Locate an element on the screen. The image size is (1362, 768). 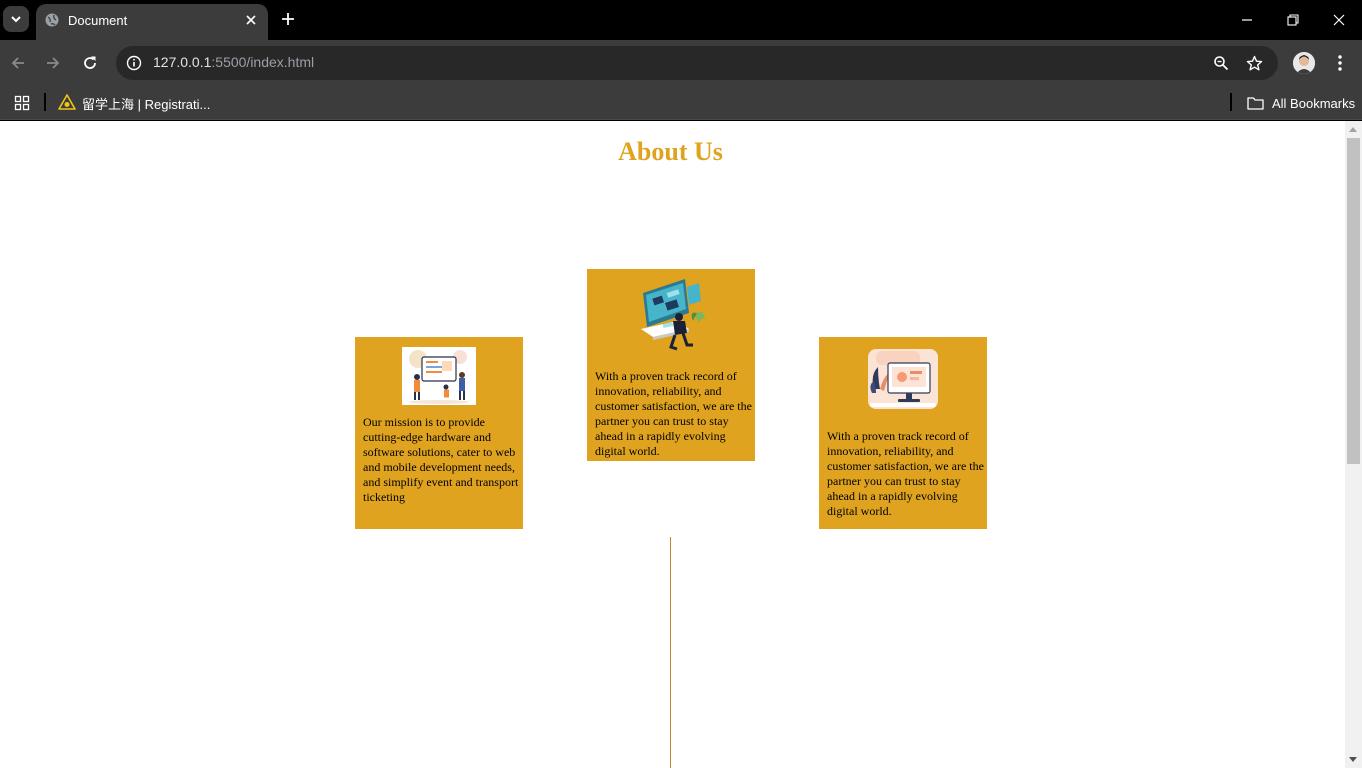
arrow-right-icon is located at coordinates (53, 63).